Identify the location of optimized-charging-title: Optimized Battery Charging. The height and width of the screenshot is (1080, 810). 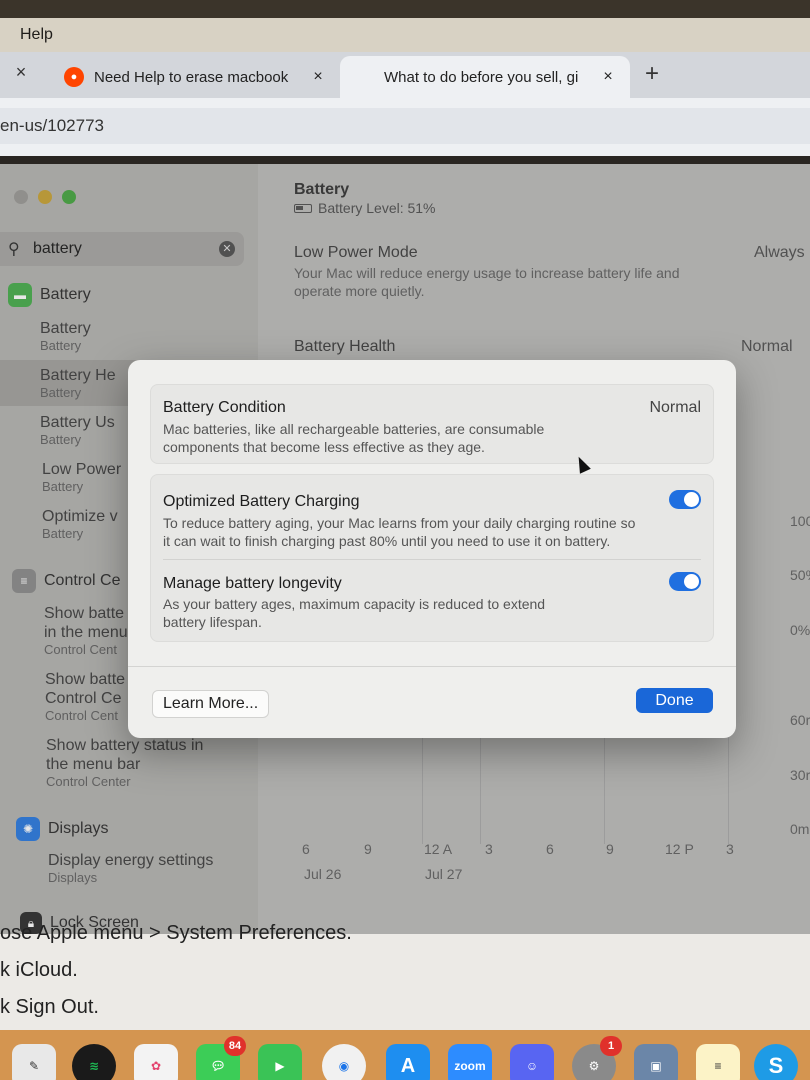
(261, 501).